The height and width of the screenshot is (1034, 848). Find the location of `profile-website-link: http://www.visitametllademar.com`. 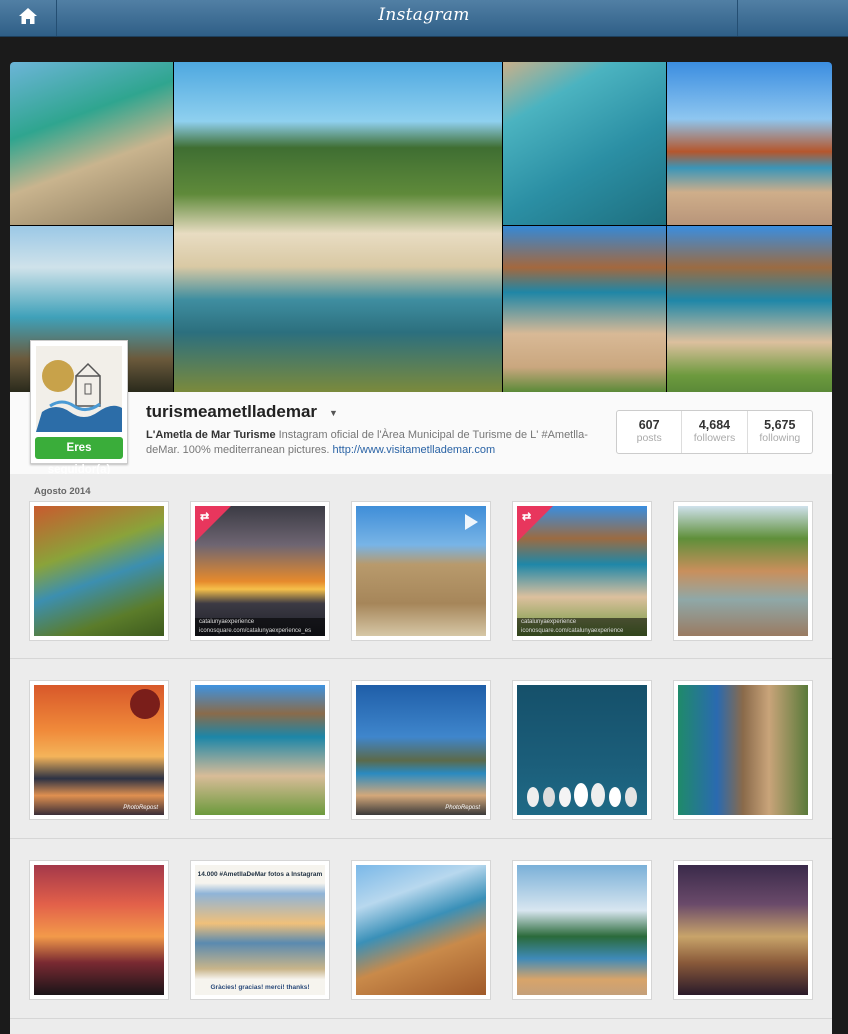

profile-website-link: http://www.visitametllademar.com is located at coordinates (414, 450).